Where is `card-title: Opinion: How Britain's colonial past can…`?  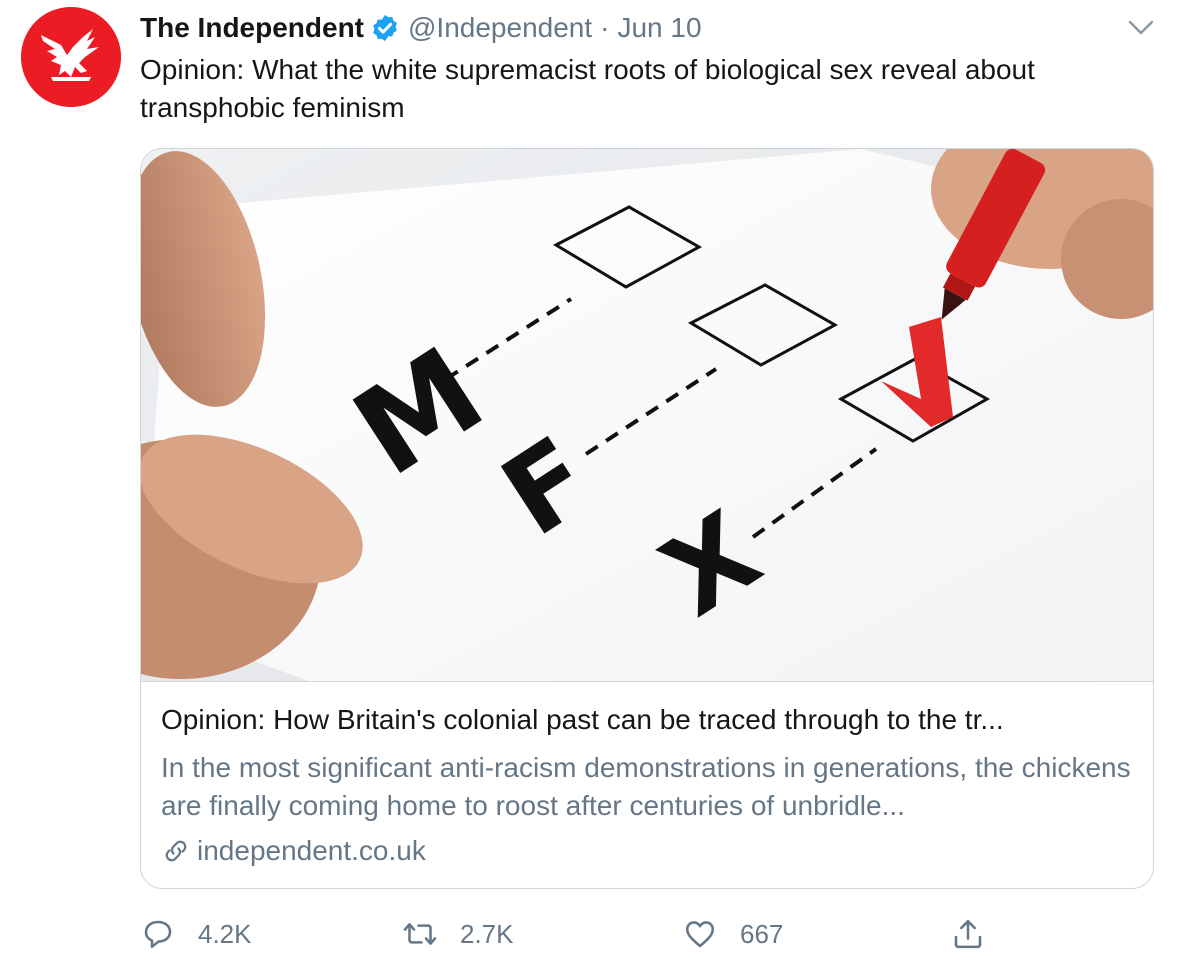
card-title: Opinion: How Britain's colonial past can… is located at coordinates (651, 720).